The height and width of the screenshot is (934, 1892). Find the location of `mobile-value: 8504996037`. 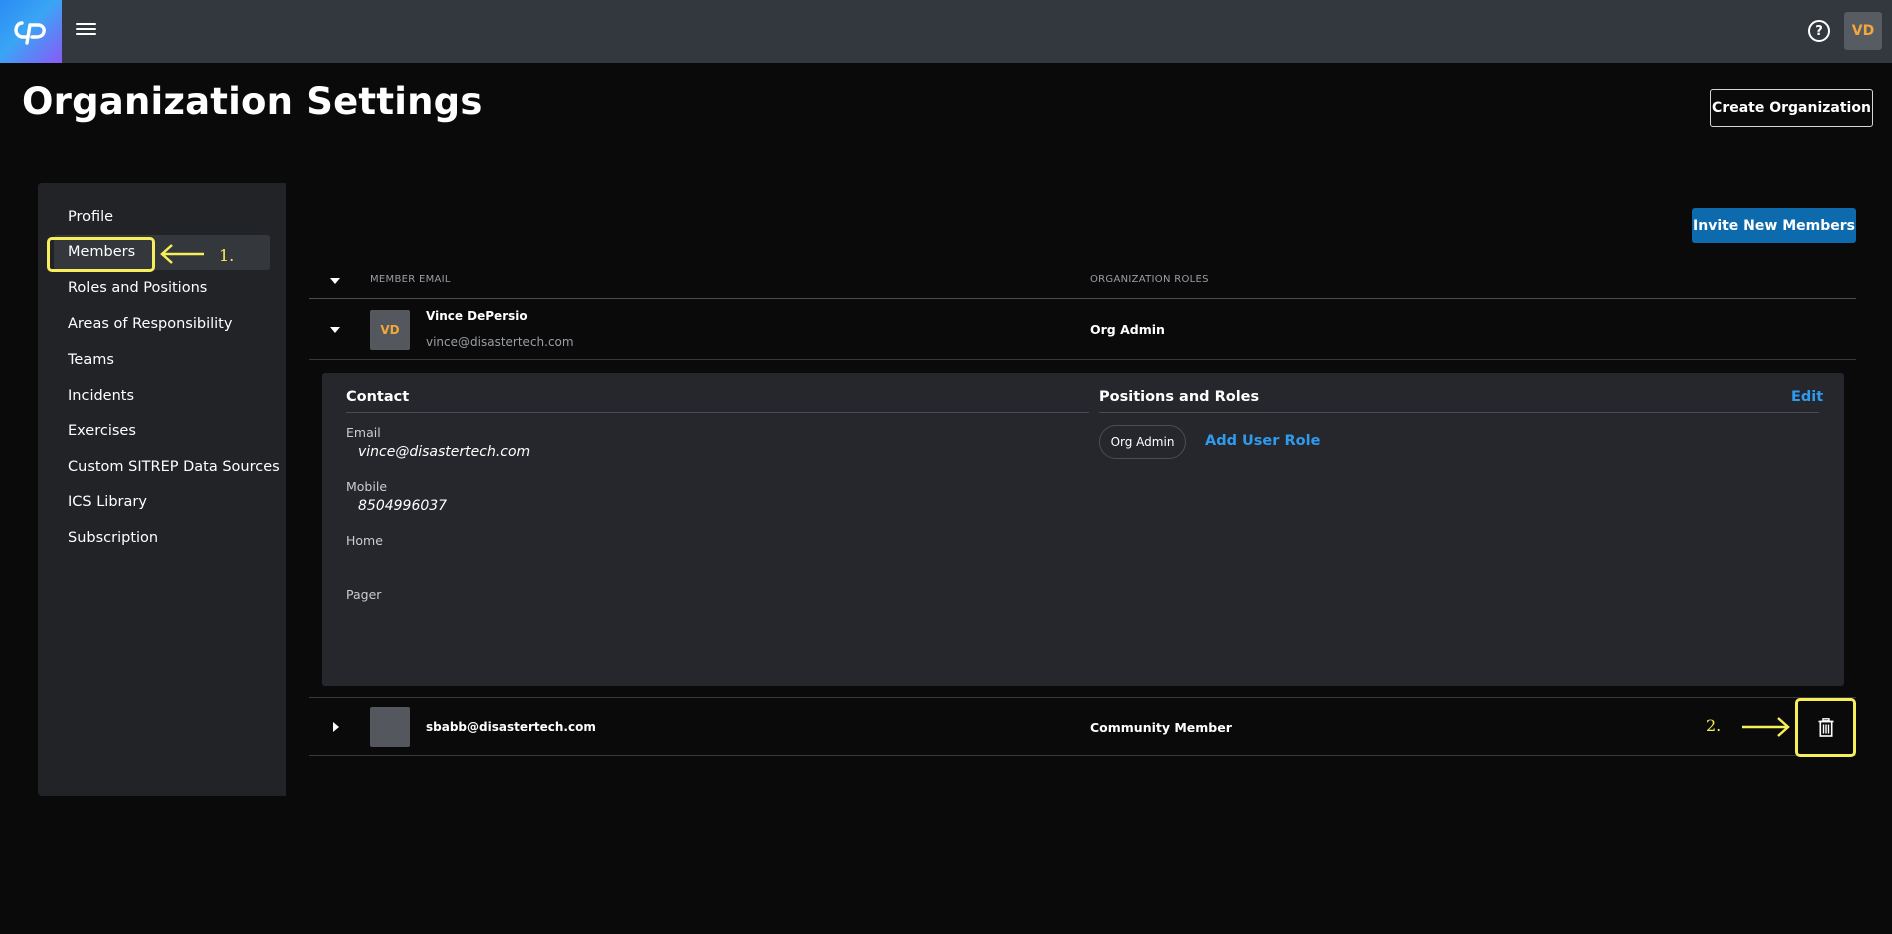

mobile-value: 8504996037 is located at coordinates (403, 506).